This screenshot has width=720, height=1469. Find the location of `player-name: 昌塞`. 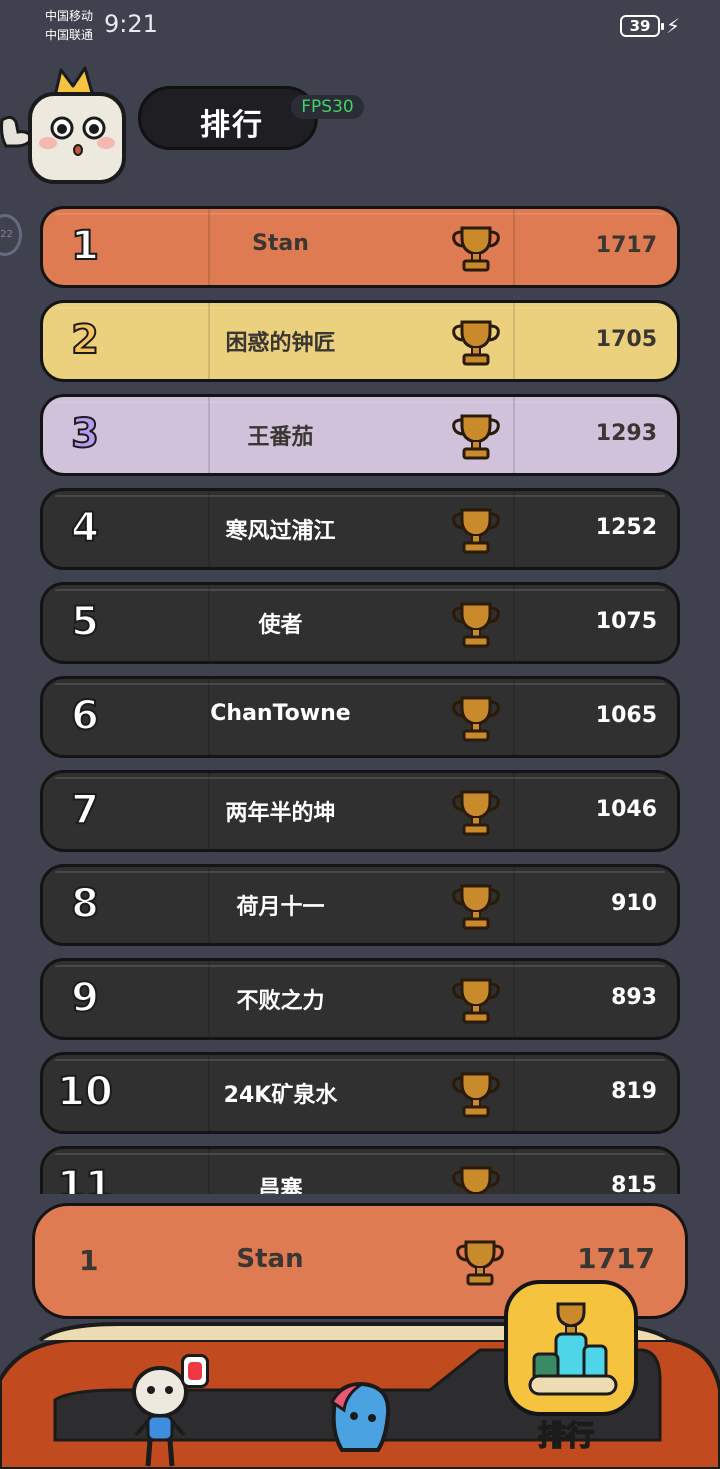

player-name: 昌塞 is located at coordinates (280, 1185).